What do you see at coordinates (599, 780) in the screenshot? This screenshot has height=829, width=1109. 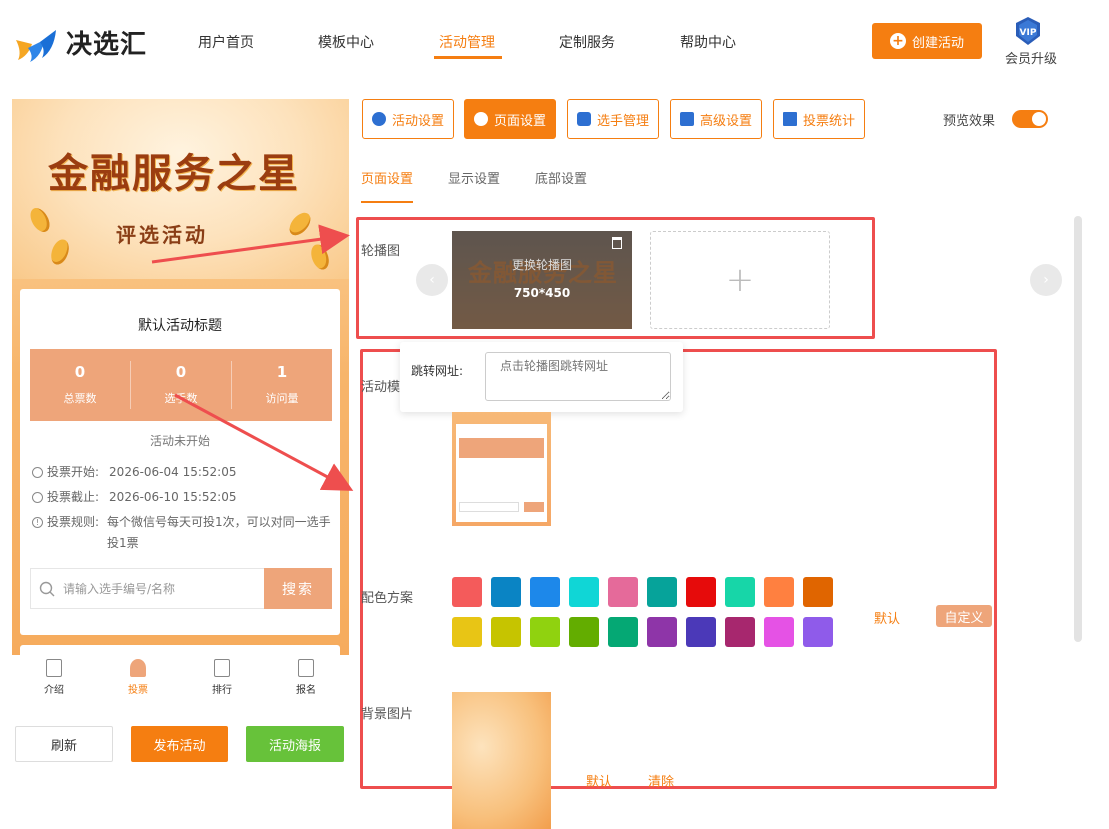 I see `background-default-link: 默认` at bounding box center [599, 780].